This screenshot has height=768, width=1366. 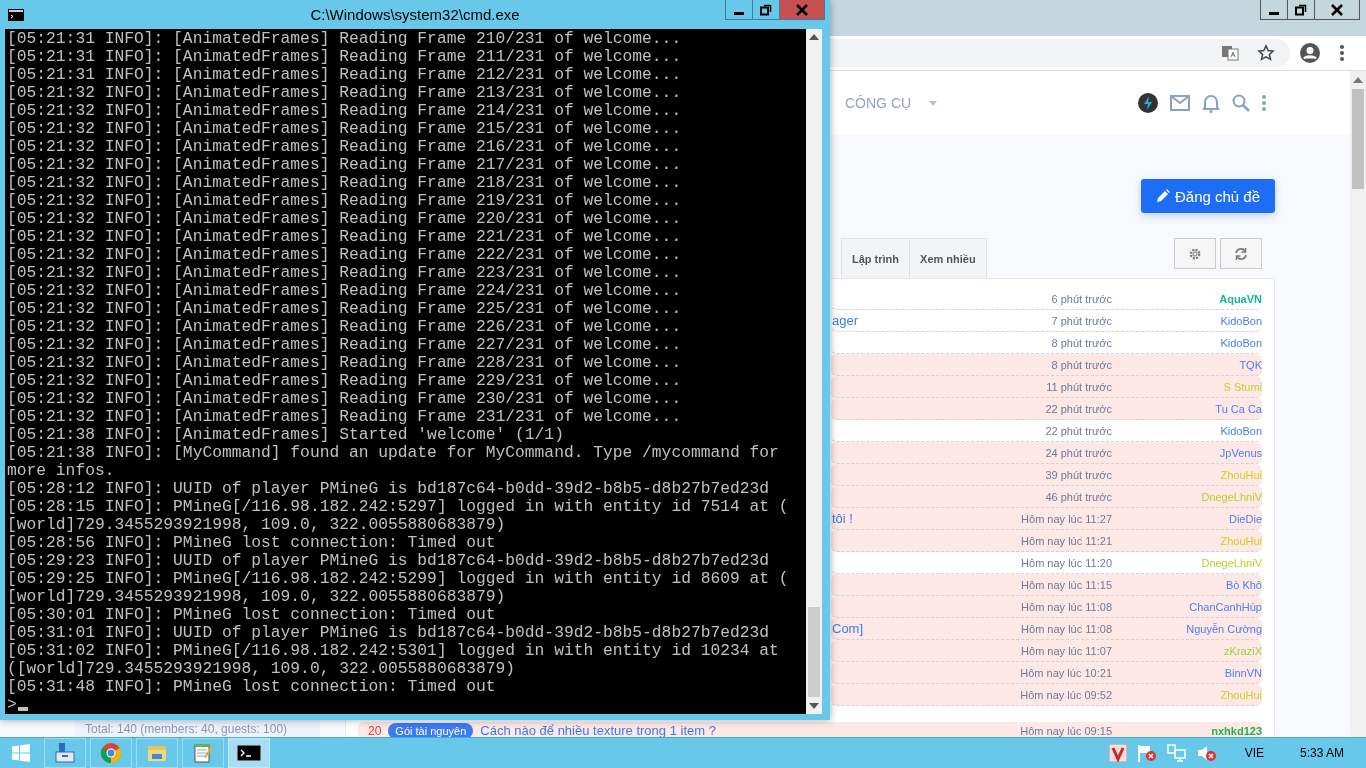 What do you see at coordinates (1081, 298) in the screenshot?
I see `thread-time: 6 phút trước` at bounding box center [1081, 298].